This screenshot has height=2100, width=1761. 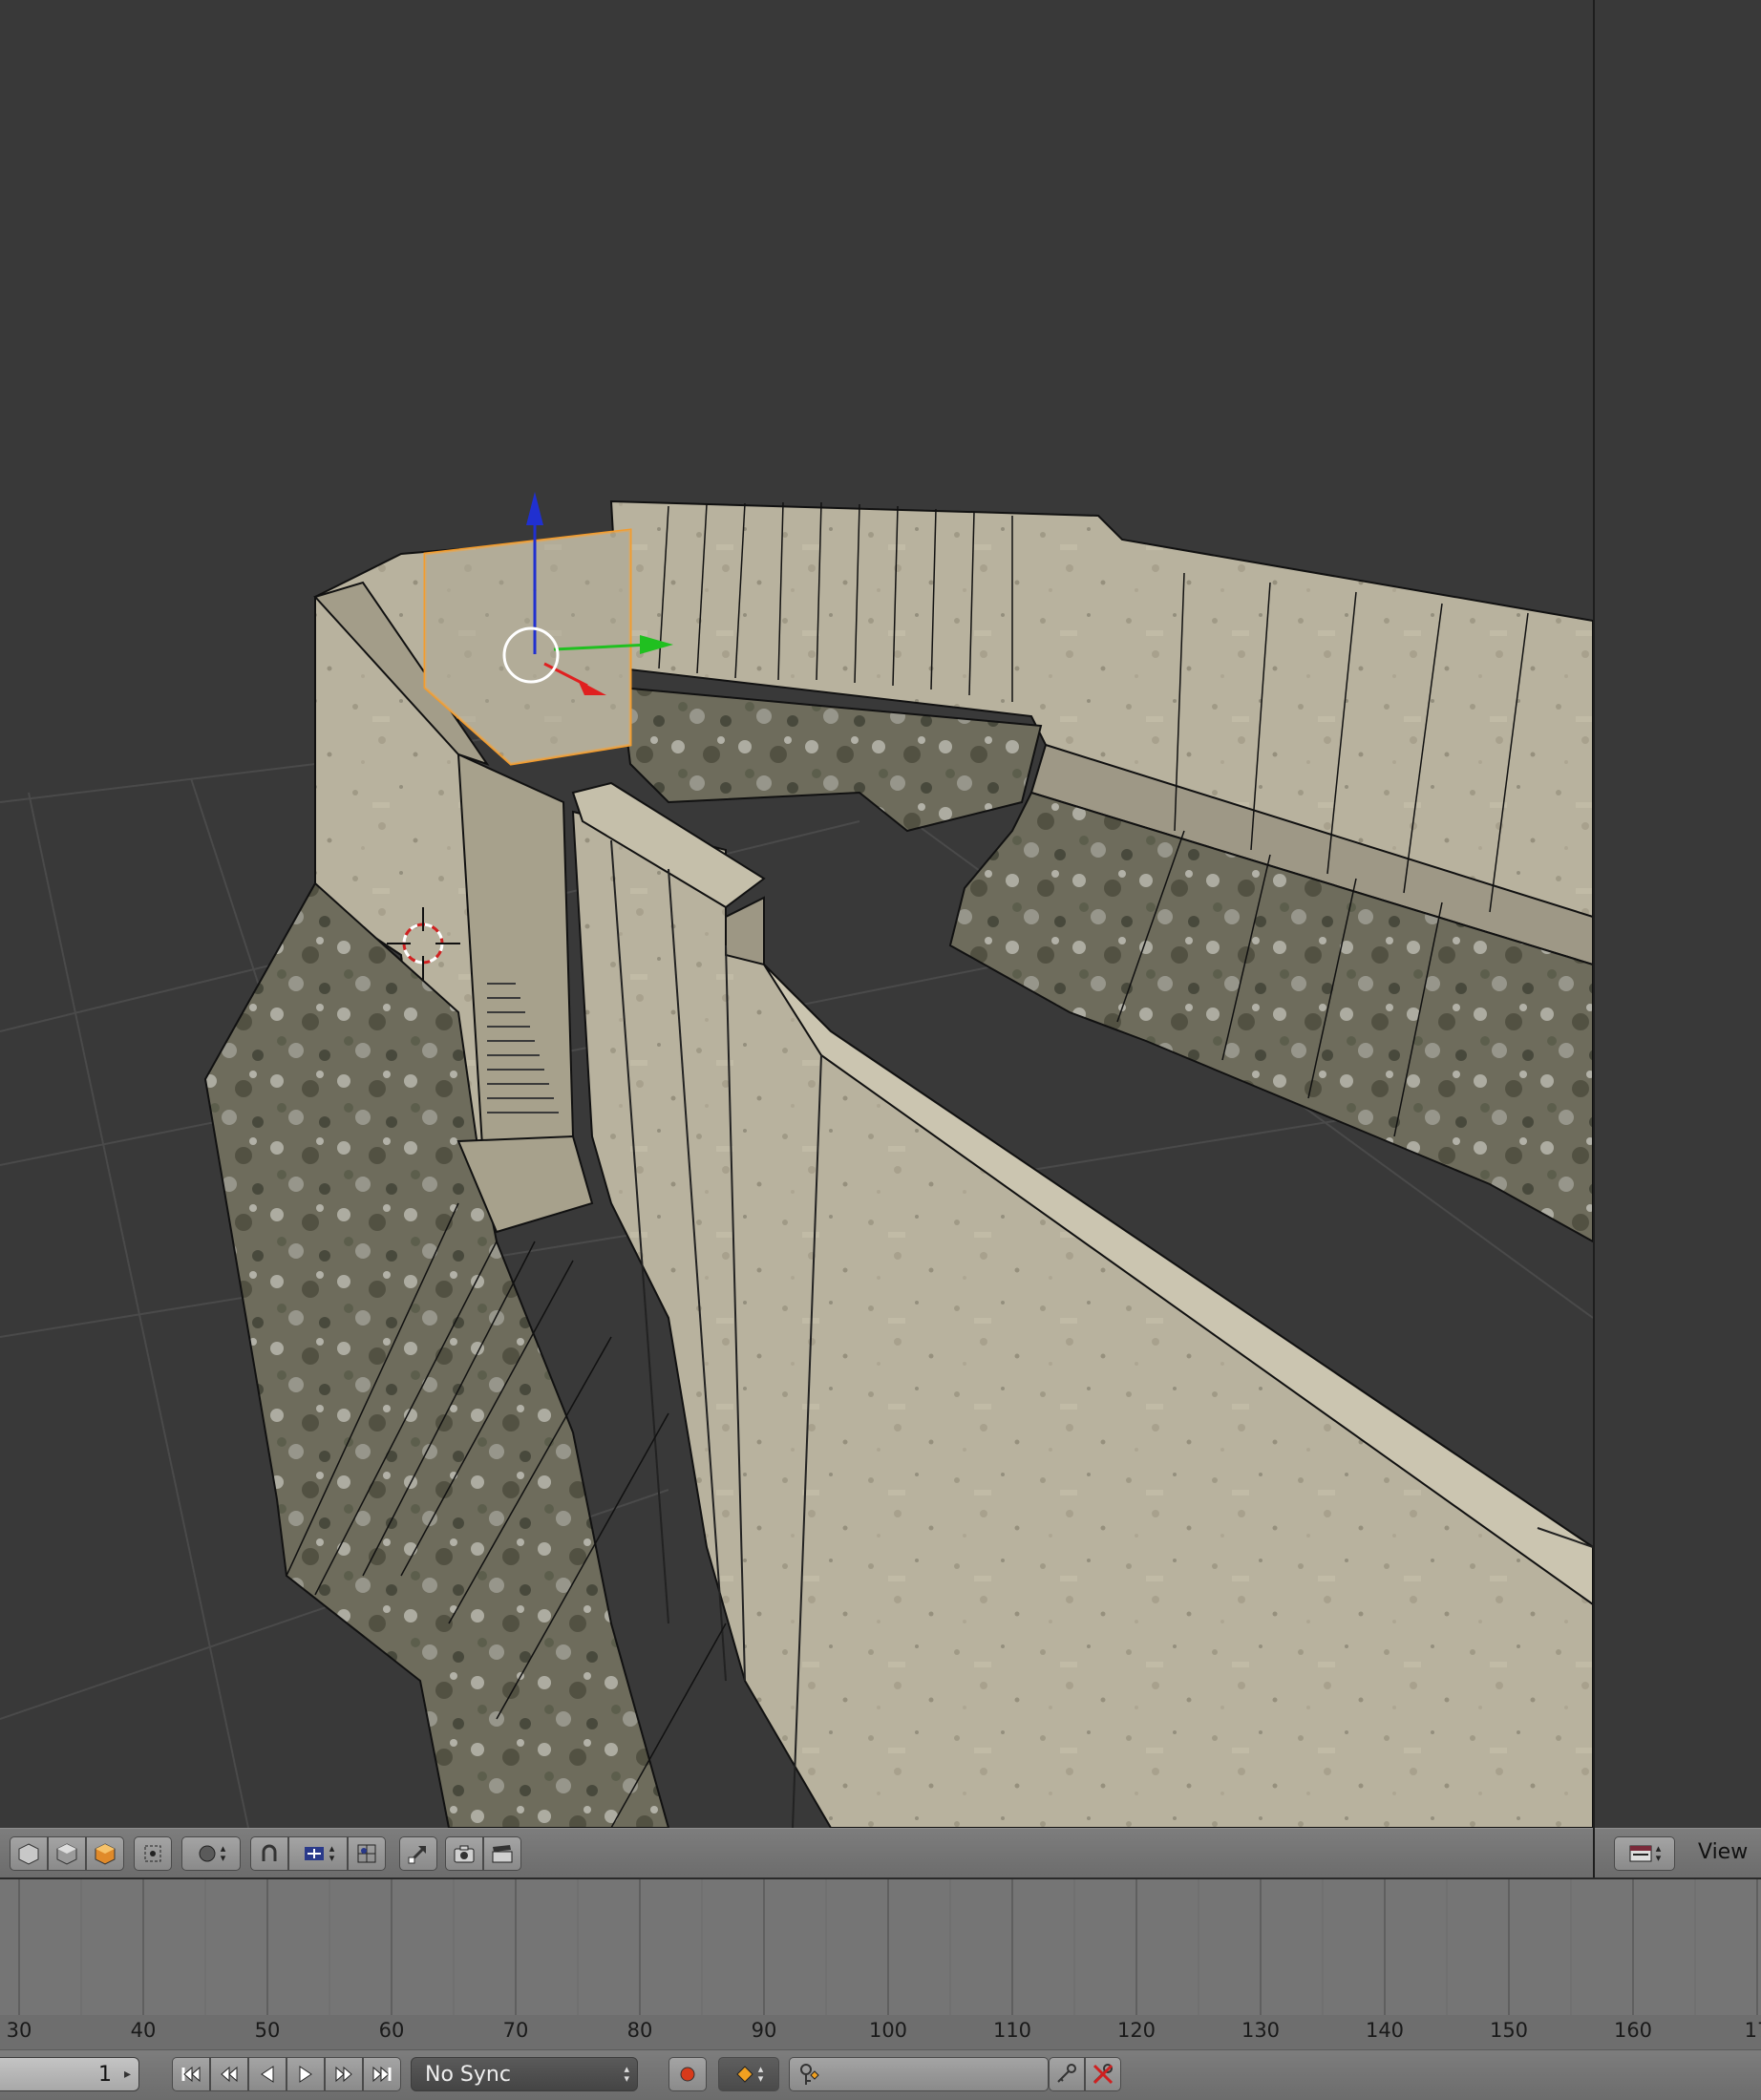 I want to click on grab-icon, so click(x=418, y=1853).